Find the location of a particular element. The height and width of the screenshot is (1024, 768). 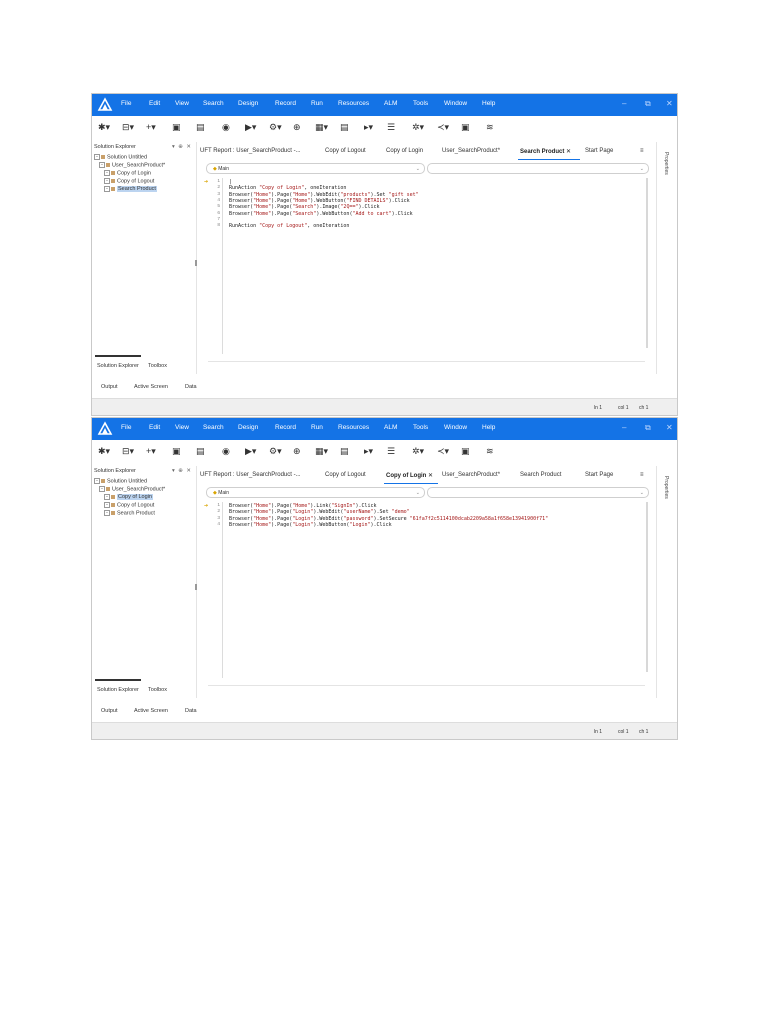

breakpoint-icon: ▸▾ is located at coordinates (368, 451).